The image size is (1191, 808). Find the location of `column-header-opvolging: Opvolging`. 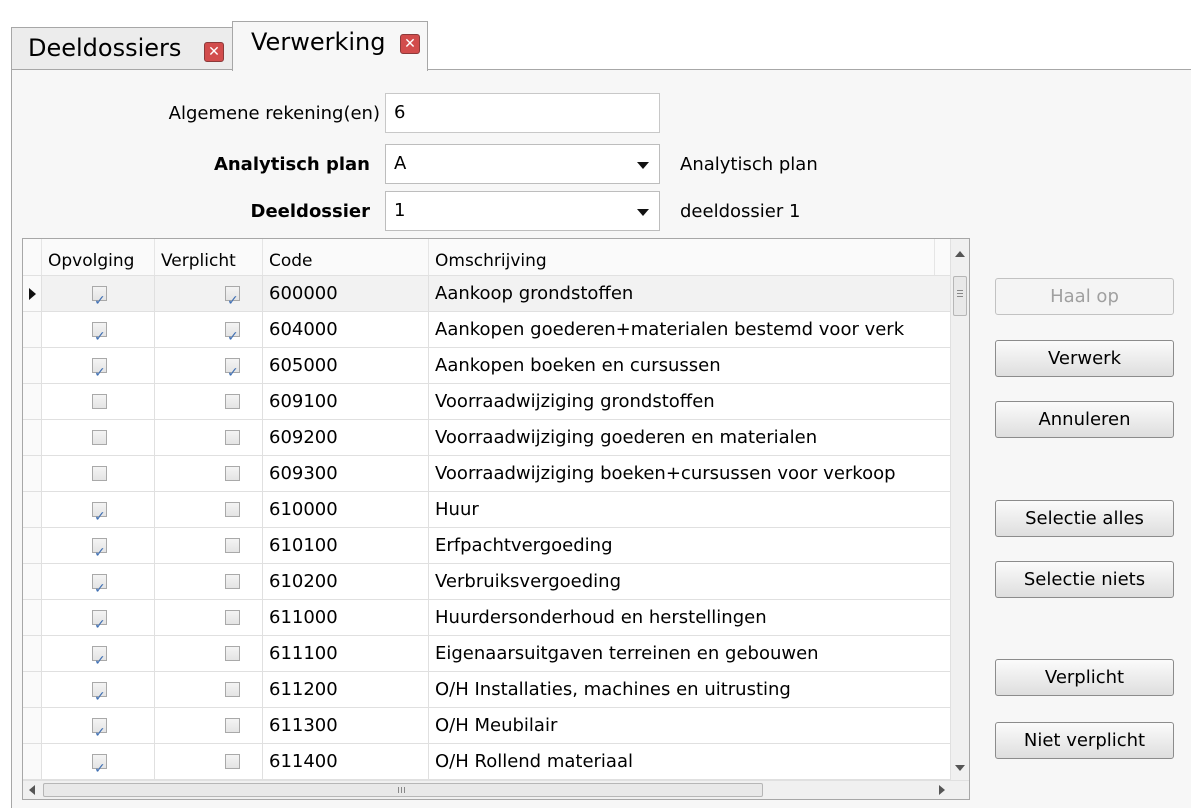

column-header-opvolging: Opvolging is located at coordinates (98, 257).